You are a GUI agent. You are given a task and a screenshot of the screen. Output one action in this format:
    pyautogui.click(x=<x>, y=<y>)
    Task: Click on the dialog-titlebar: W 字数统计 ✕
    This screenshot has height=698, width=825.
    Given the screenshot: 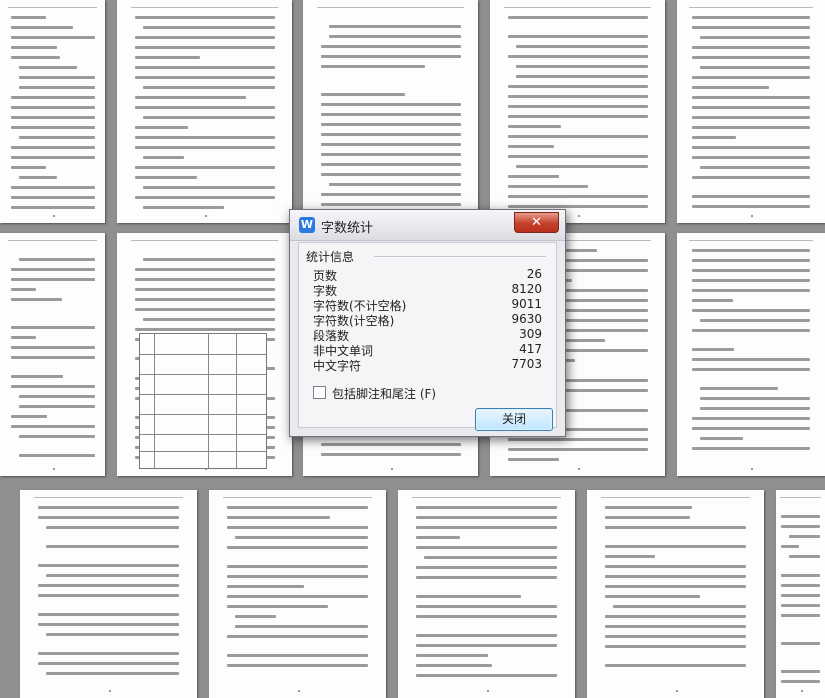 What is the action you would take?
    pyautogui.click(x=427, y=225)
    